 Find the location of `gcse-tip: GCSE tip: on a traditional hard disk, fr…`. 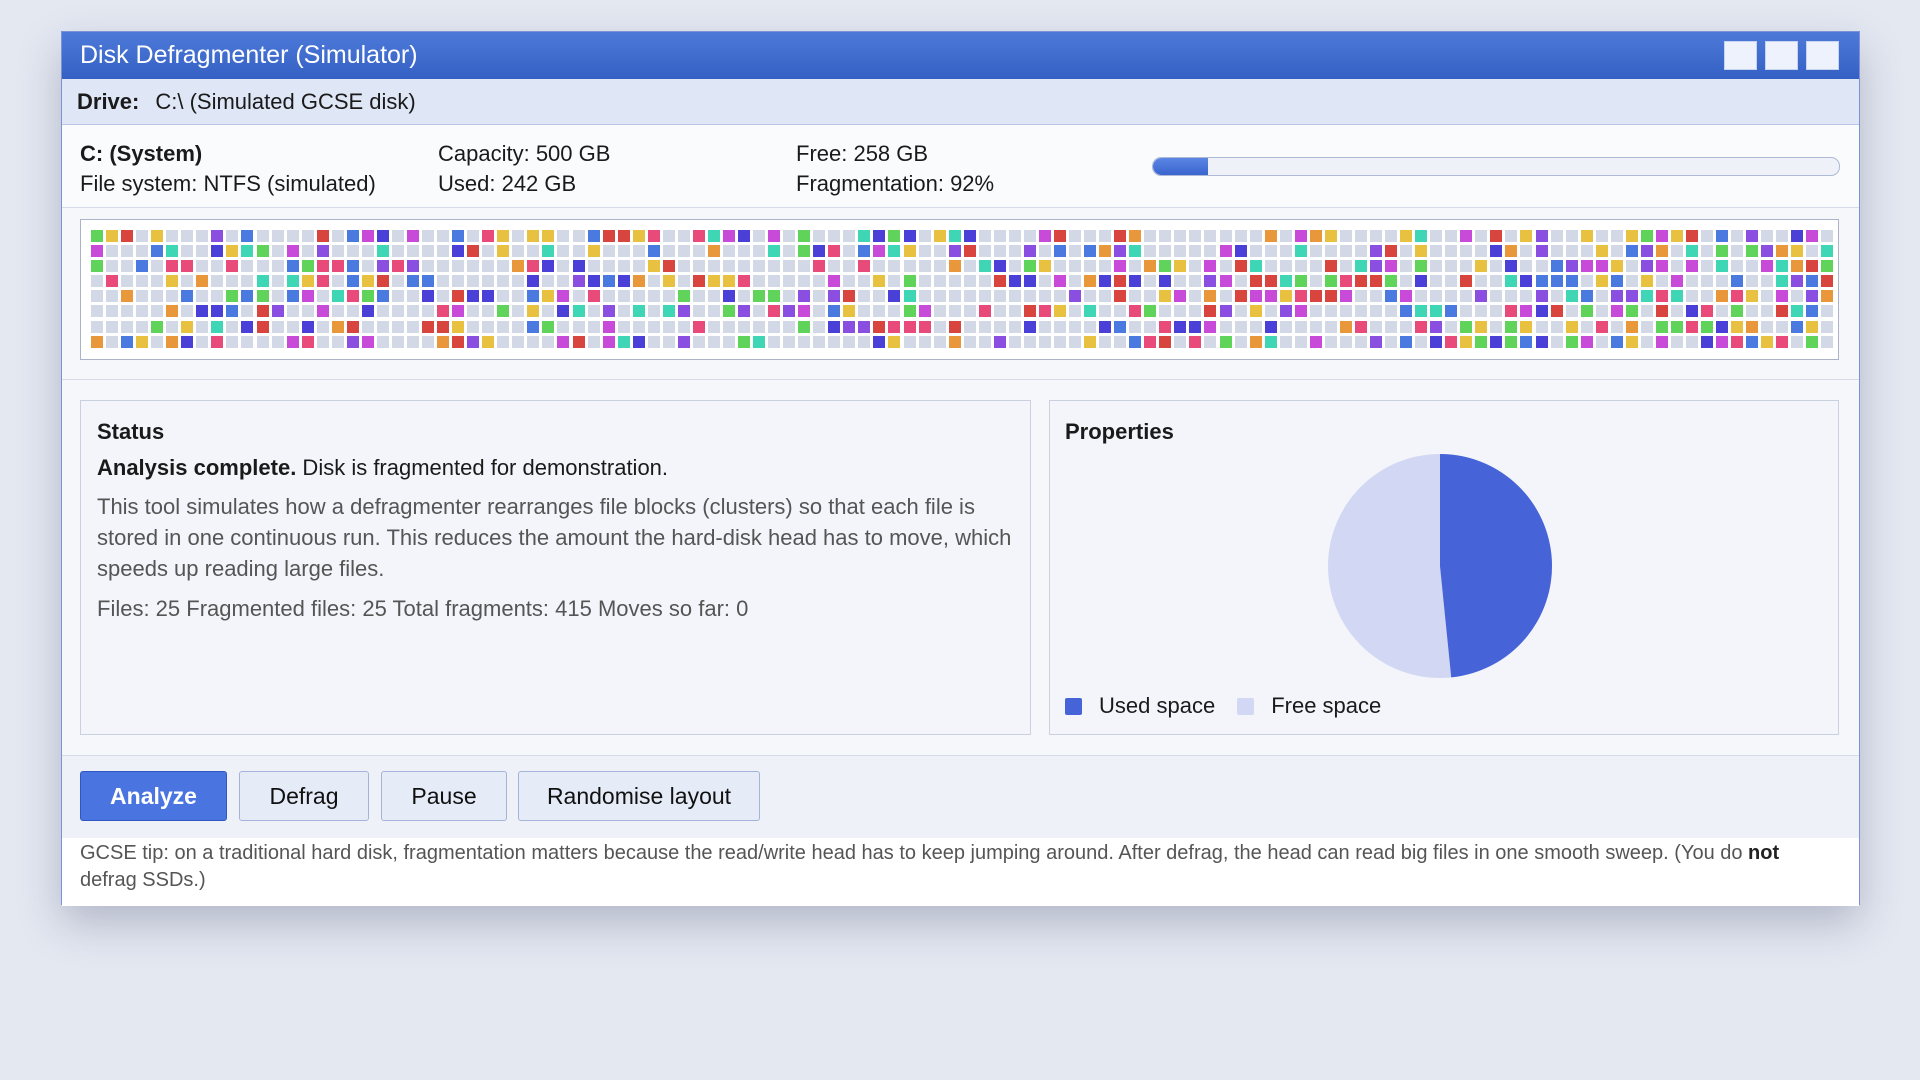

gcse-tip: GCSE tip: on a traditional hard disk, fr… is located at coordinates (960, 872).